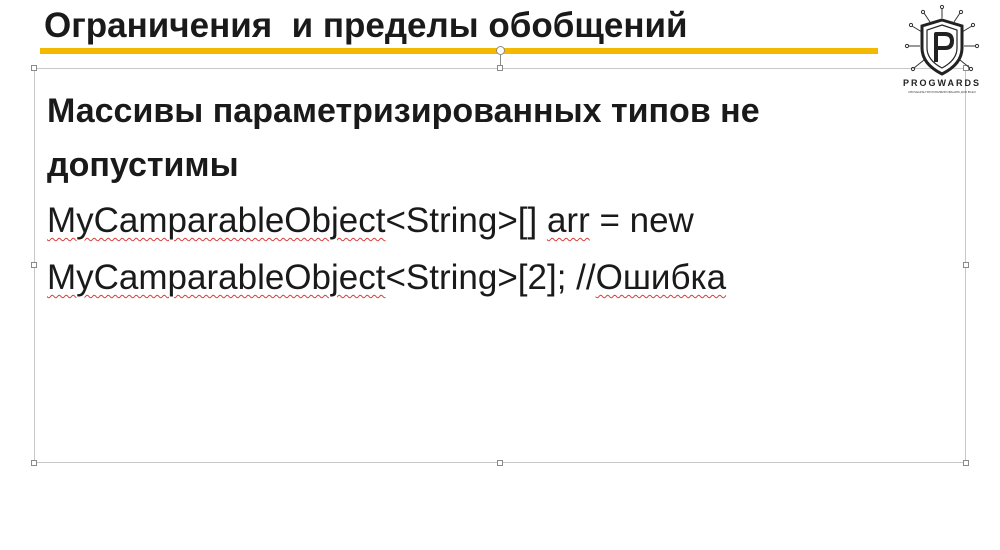  I want to click on title-underline-bar, so click(459, 51).